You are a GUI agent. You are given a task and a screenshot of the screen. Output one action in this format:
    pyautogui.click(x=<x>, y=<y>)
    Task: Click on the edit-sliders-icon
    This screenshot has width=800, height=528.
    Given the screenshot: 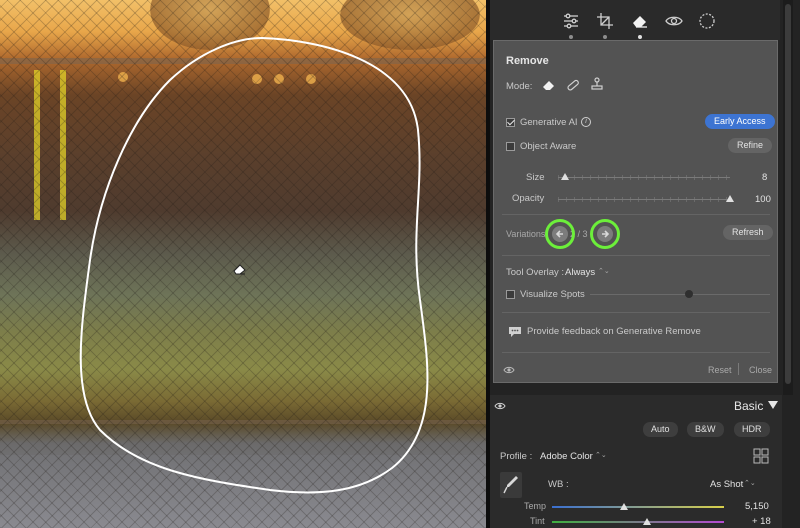 What is the action you would take?
    pyautogui.click(x=571, y=25)
    